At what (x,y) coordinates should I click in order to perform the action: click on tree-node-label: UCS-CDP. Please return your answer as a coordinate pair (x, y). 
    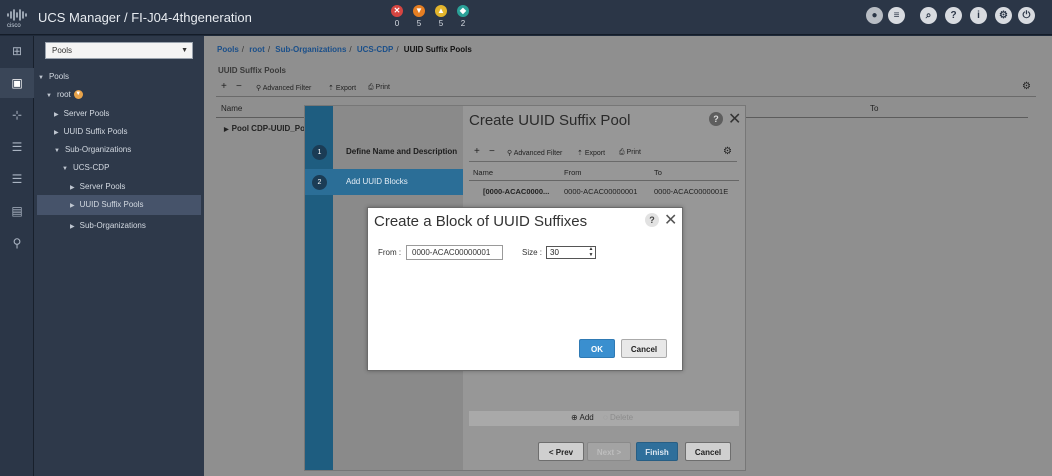
    Looking at the image, I should click on (91, 167).